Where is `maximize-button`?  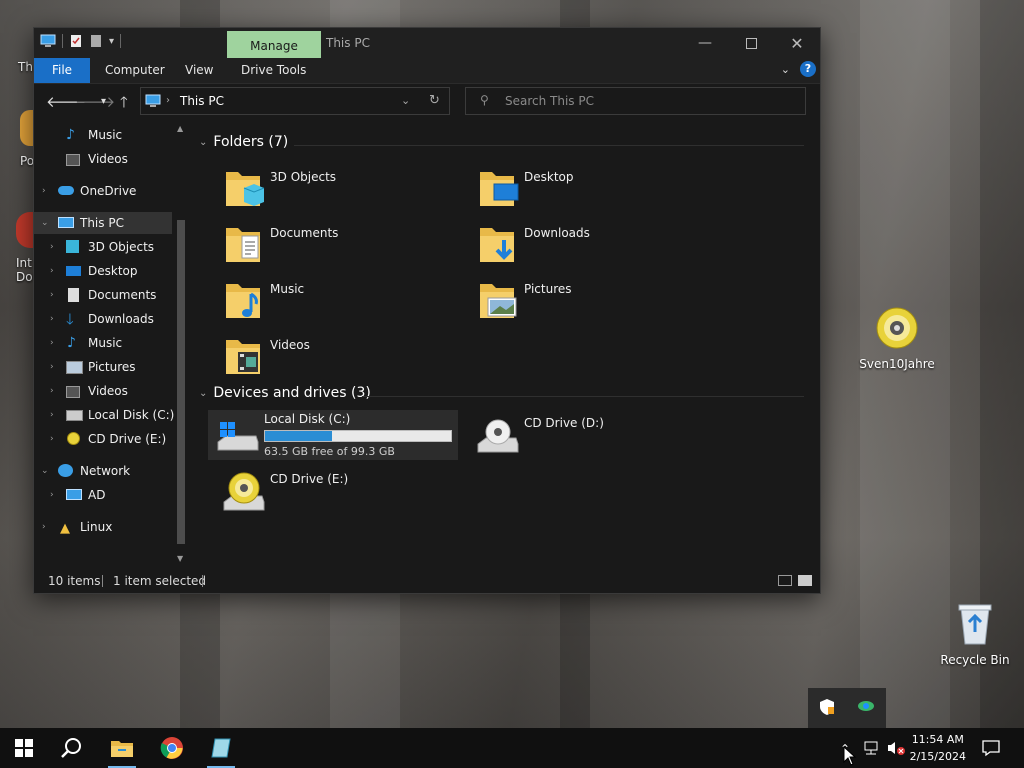
maximize-button is located at coordinates (751, 43).